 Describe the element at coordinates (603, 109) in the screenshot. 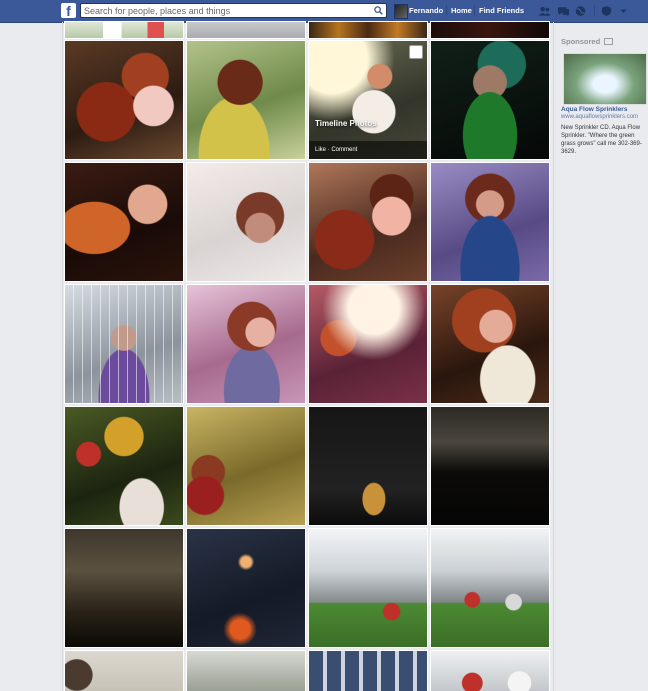

I see `ad-title-link: Aqua Flow Sprinklers` at that location.